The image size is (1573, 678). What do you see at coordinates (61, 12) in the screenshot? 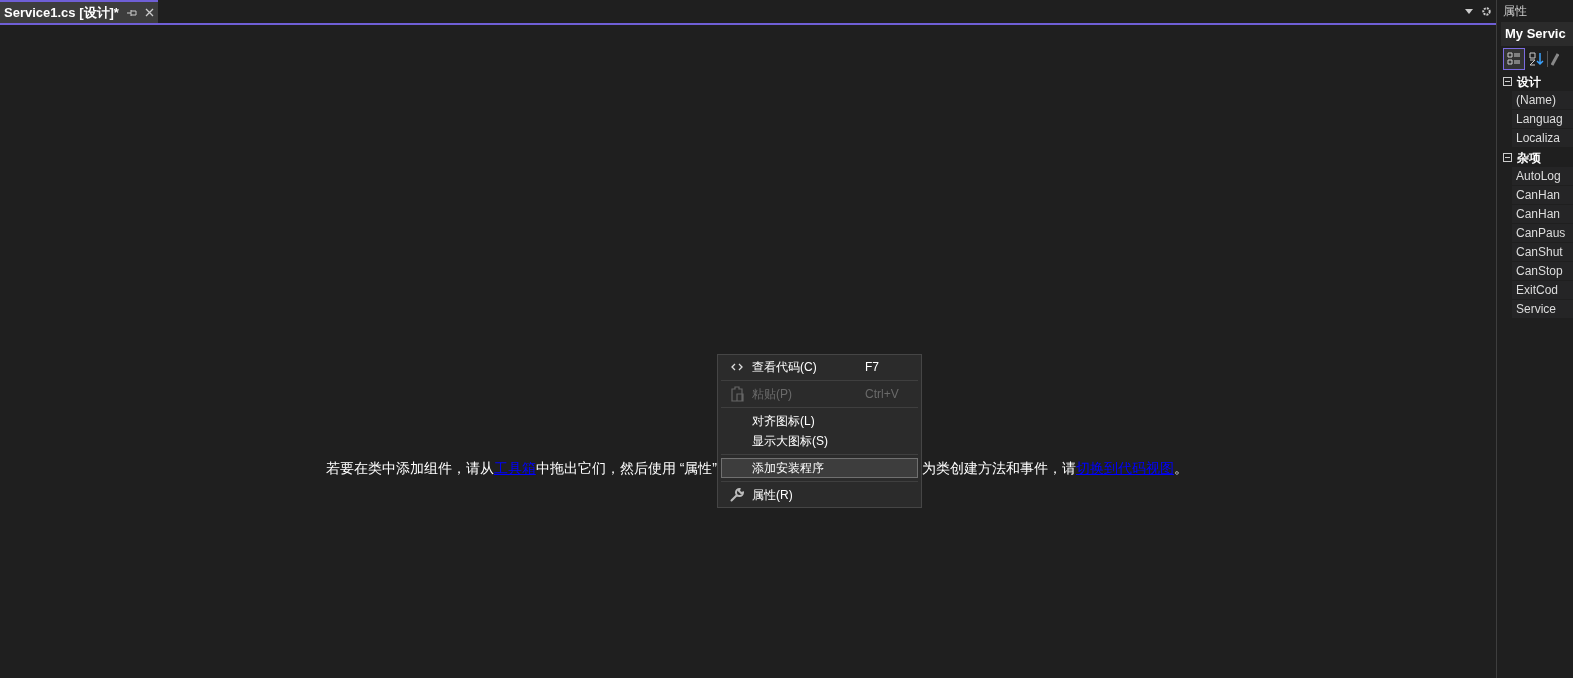
I see `tab-title: Service1.cs [设计]*` at bounding box center [61, 12].